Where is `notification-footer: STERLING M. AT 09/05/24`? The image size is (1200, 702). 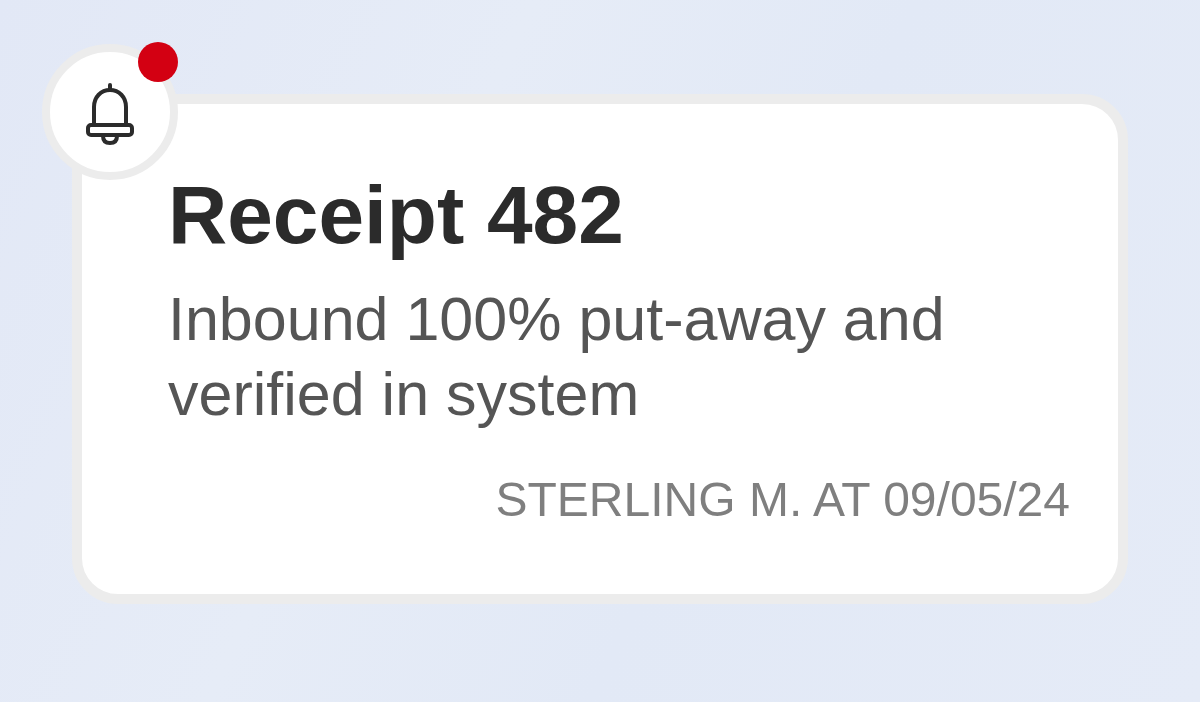 notification-footer: STERLING M. AT 09/05/24 is located at coordinates (782, 500).